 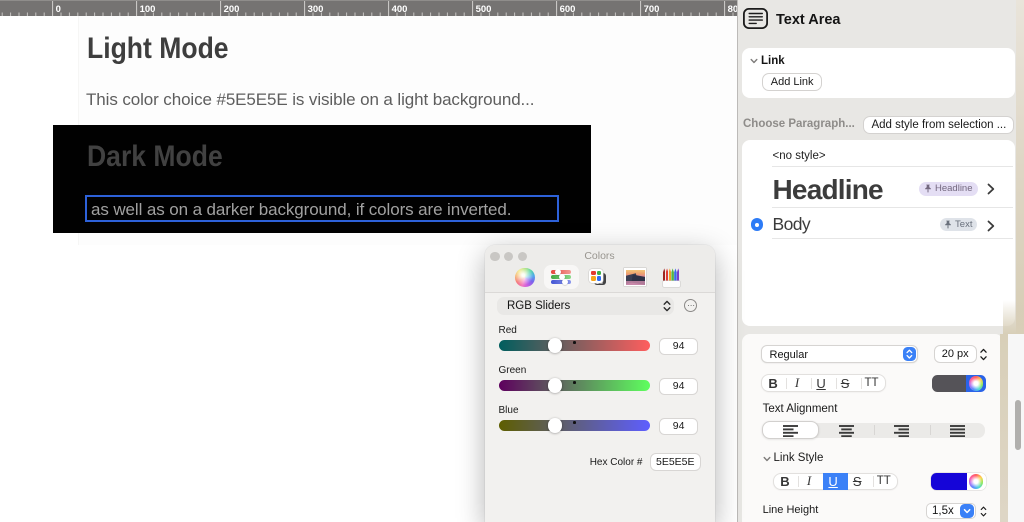 I want to click on svg-text: 500, so click(x=484, y=9).